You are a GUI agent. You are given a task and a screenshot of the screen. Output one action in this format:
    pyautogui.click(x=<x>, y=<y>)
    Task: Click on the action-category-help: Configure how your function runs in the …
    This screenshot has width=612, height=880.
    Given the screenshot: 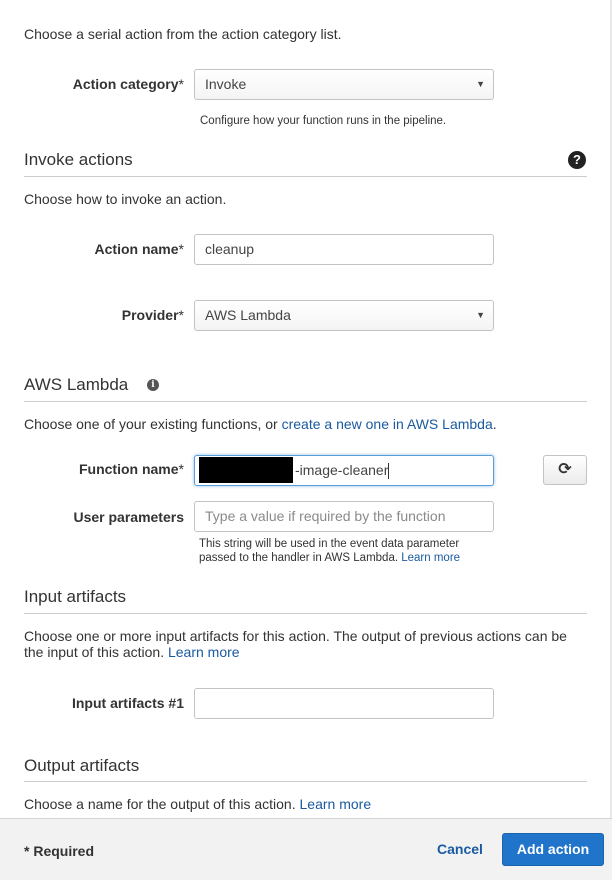 What is the action you would take?
    pyautogui.click(x=323, y=121)
    